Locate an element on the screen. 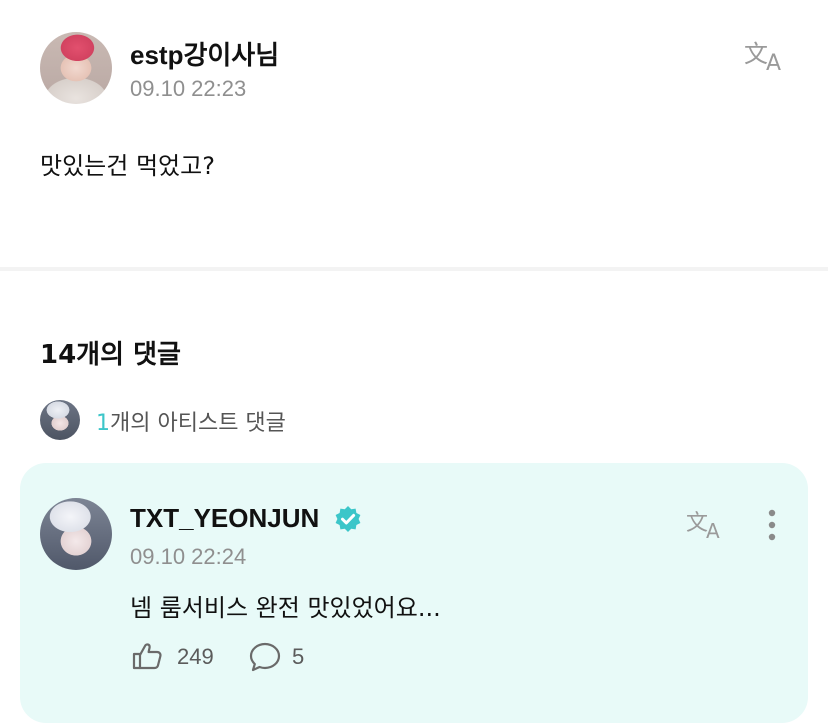 The height and width of the screenshot is (723, 828). artist-avatar is located at coordinates (76, 534).